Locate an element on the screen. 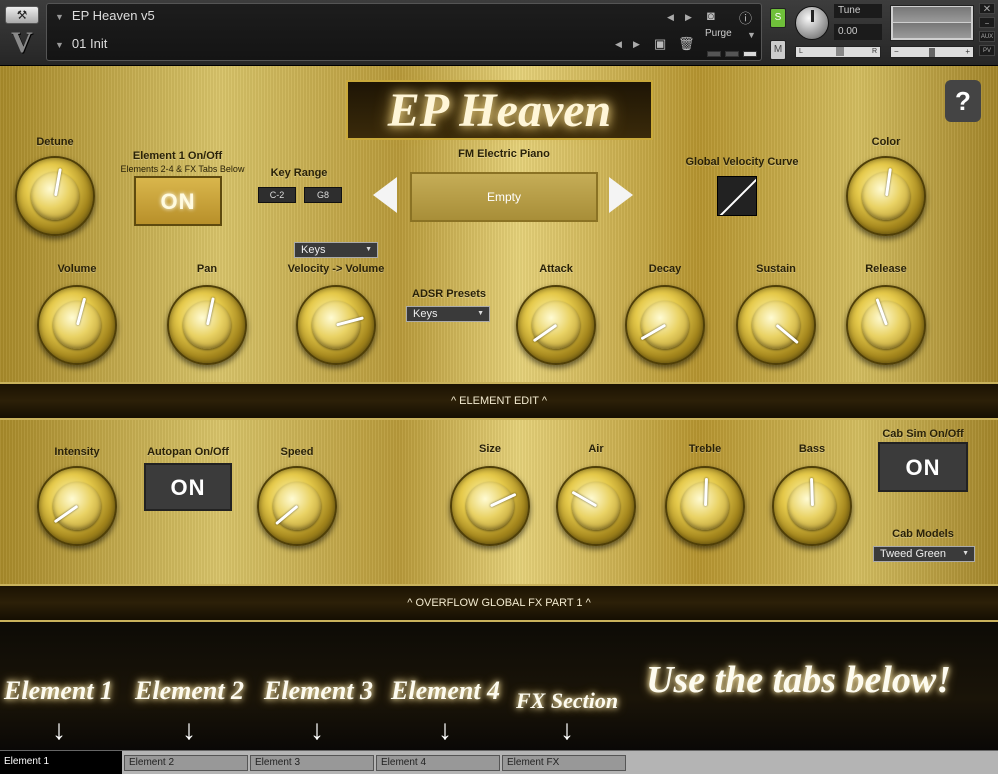 This screenshot has width=998, height=774. key-range-label: Key Range is located at coordinates (299, 173).